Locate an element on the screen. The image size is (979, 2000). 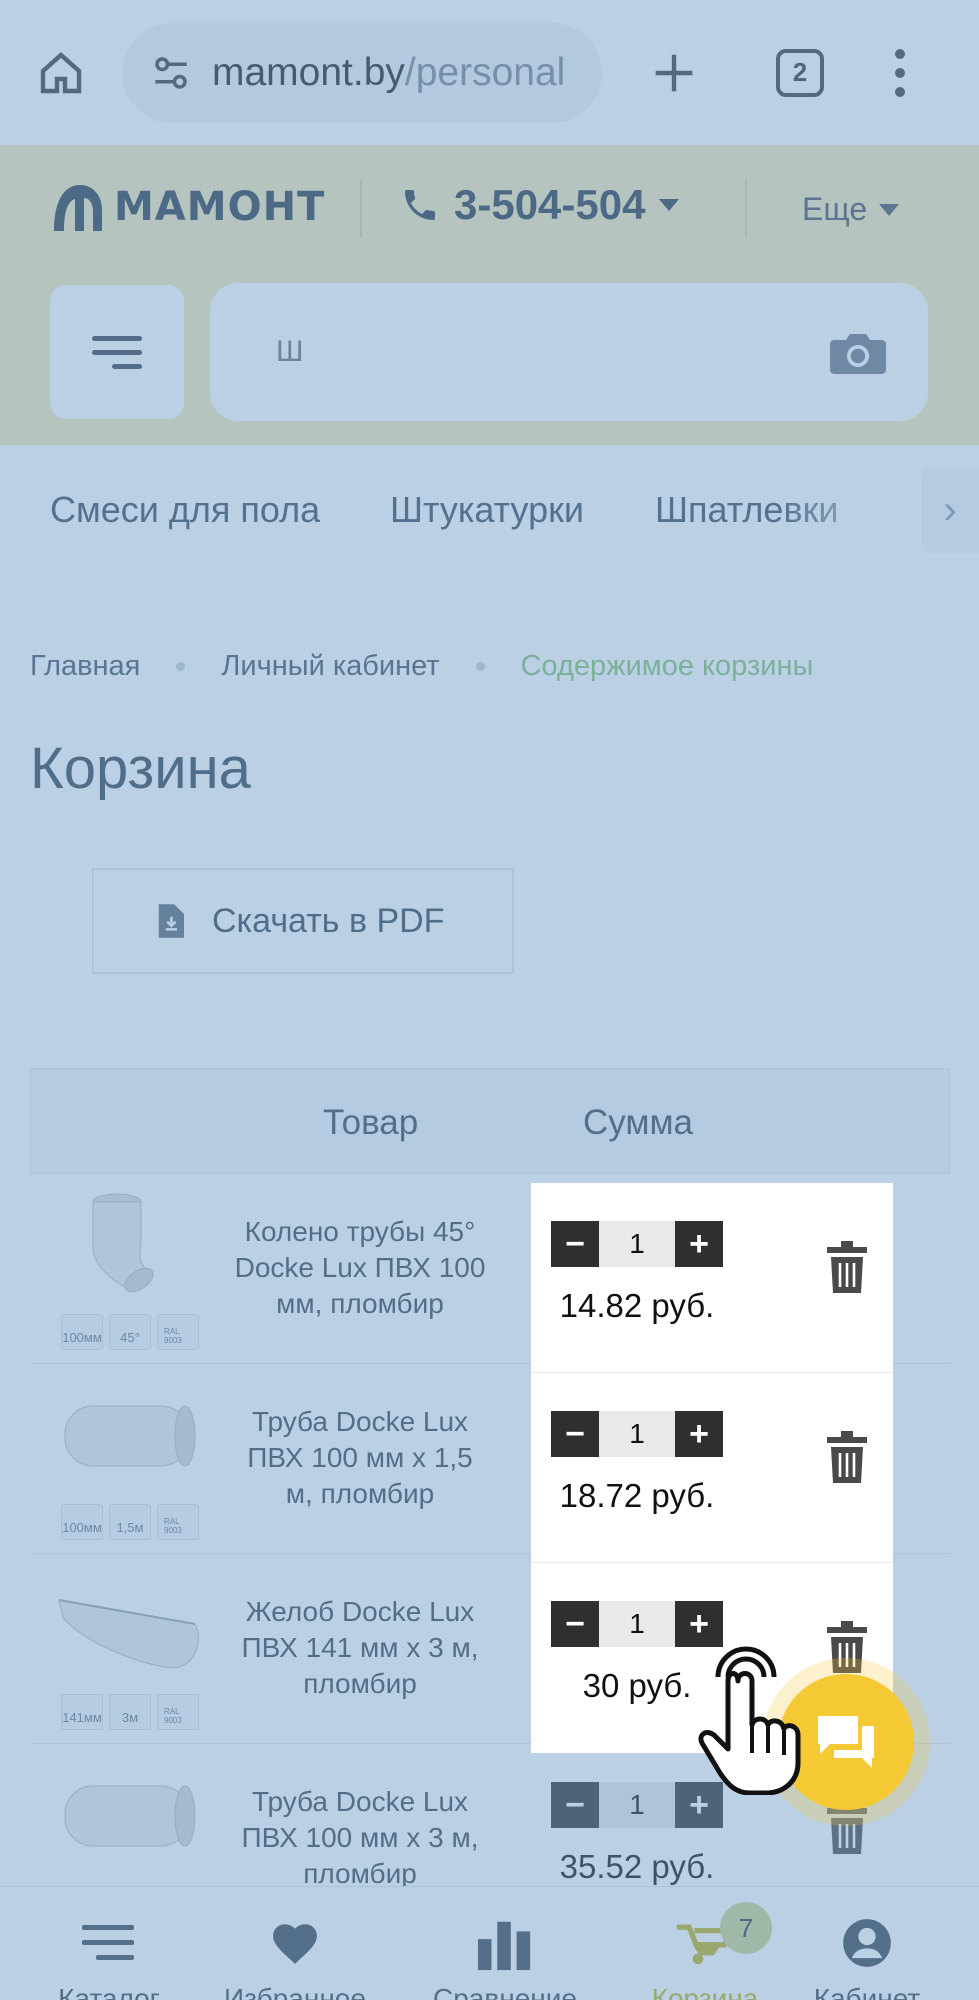
url-domain: mamont.by is located at coordinates (308, 72).